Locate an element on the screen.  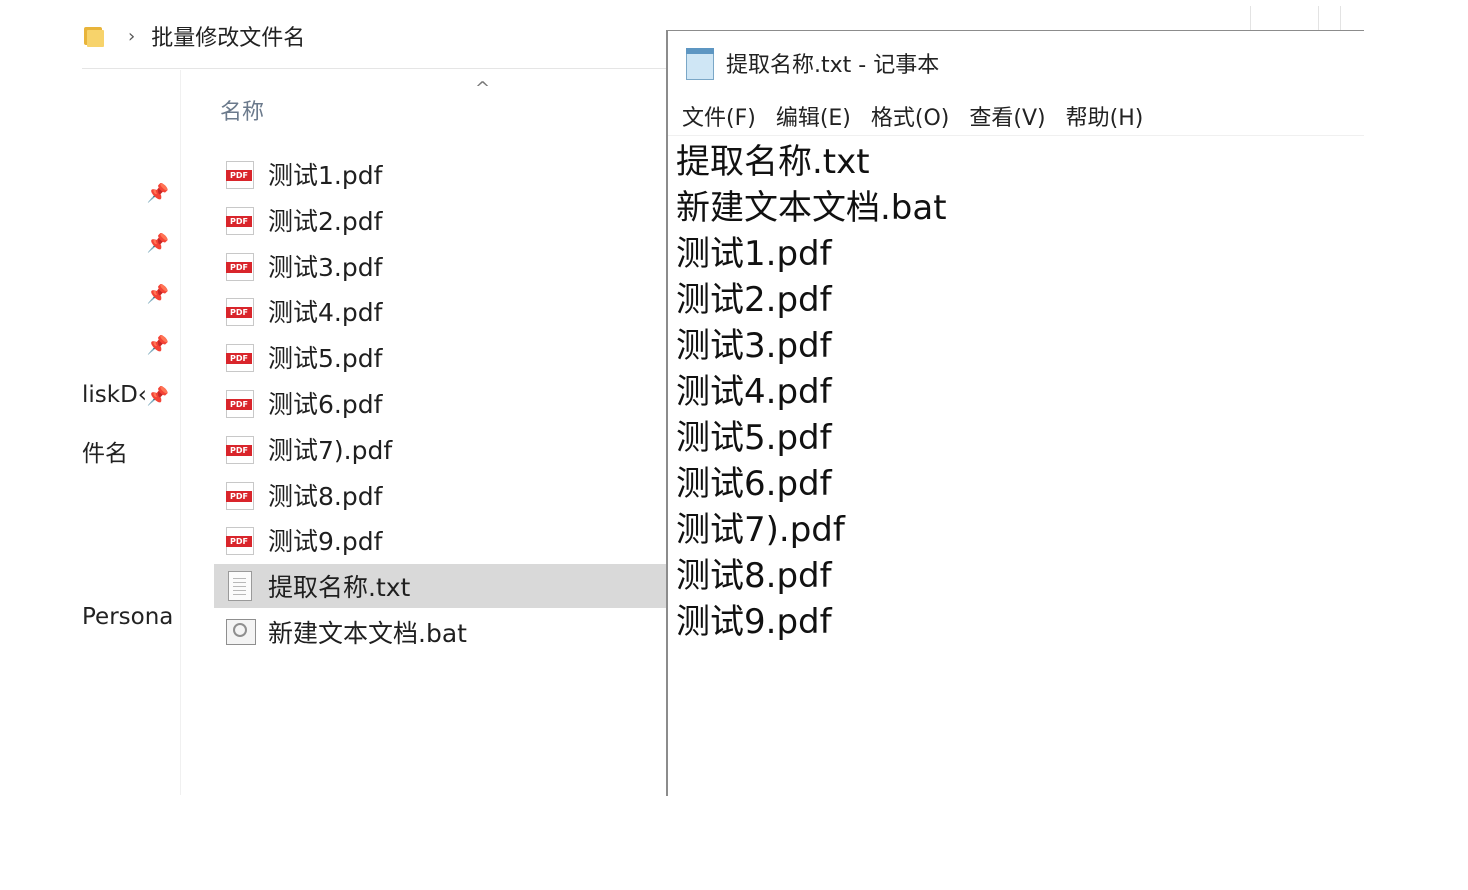
file-name: 测试9.pdf is located at coordinates (325, 541).